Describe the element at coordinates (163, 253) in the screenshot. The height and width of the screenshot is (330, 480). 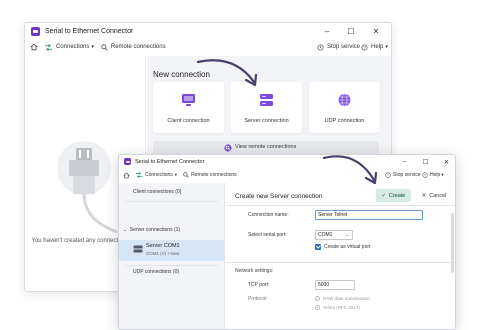
I see `connection-status: COM1 (V) • New` at that location.